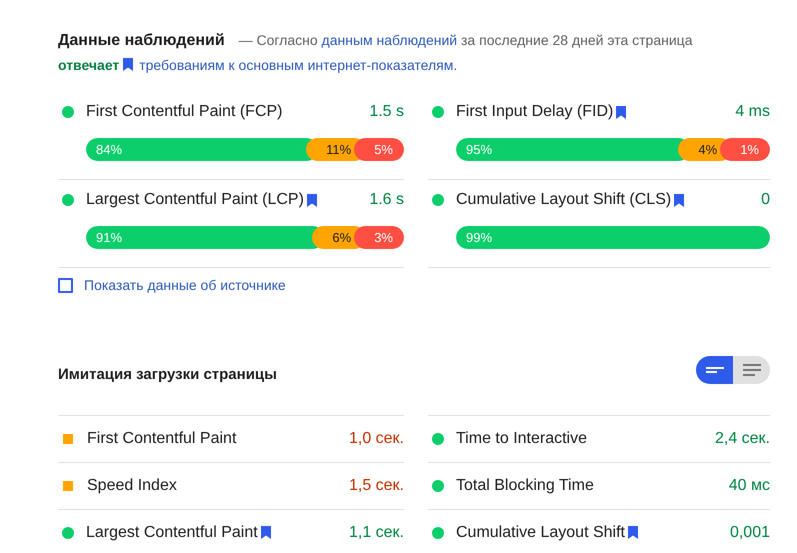 This screenshot has width=797, height=553. Describe the element at coordinates (161, 439) in the screenshot. I see `metric-name: First Contentful Paint` at that location.